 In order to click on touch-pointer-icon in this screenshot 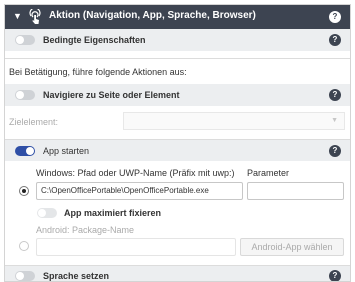, I will do `click(35, 16)`.